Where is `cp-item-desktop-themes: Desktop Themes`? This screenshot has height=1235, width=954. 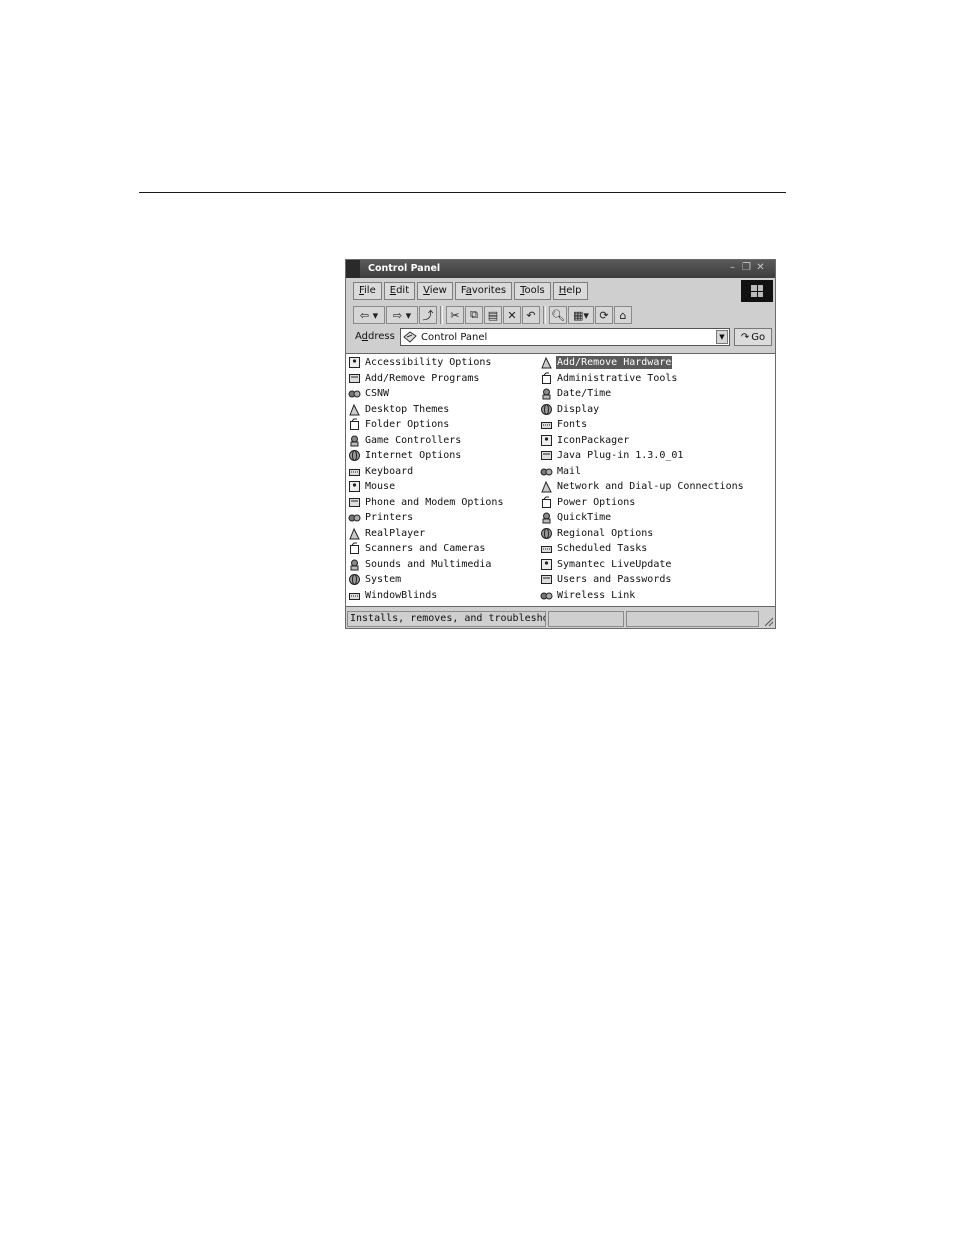 cp-item-desktop-themes: Desktop Themes is located at coordinates (399, 410).